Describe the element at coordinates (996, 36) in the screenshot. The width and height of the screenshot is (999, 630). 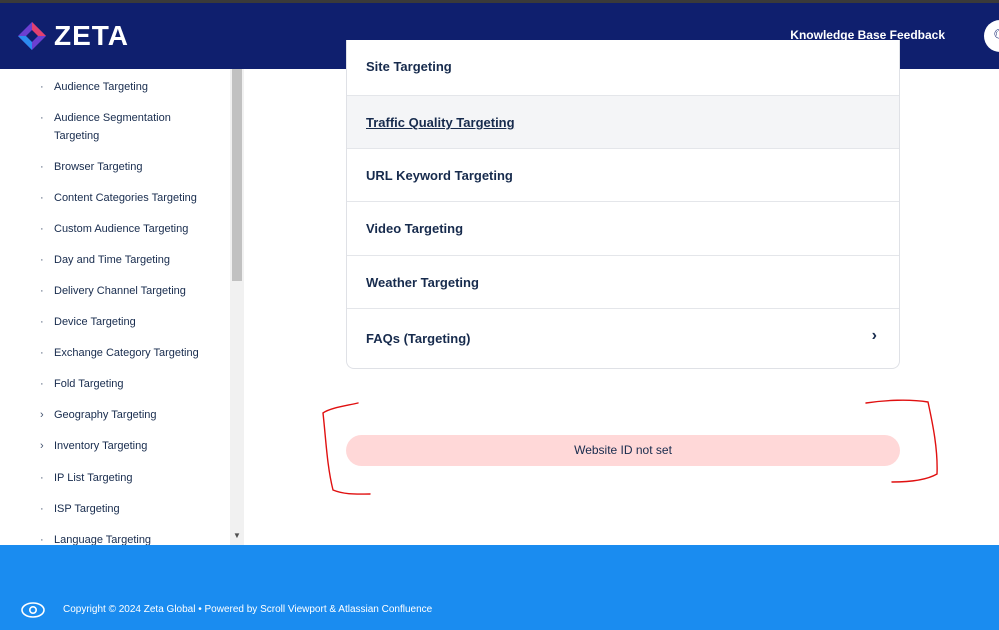
I see `search-icon: 🔍︎` at that location.